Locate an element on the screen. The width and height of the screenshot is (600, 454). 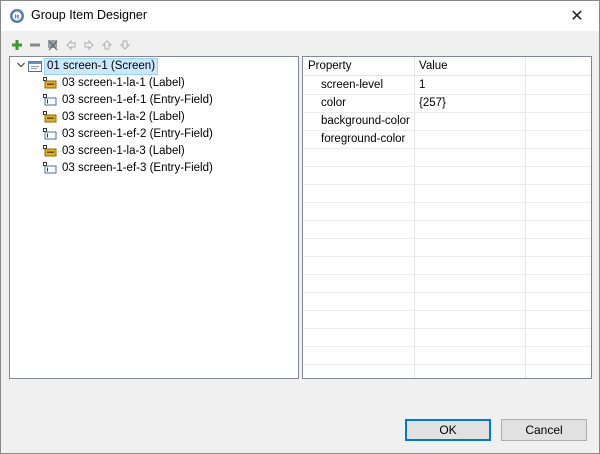
arrow-left-icon is located at coordinates (71, 45).